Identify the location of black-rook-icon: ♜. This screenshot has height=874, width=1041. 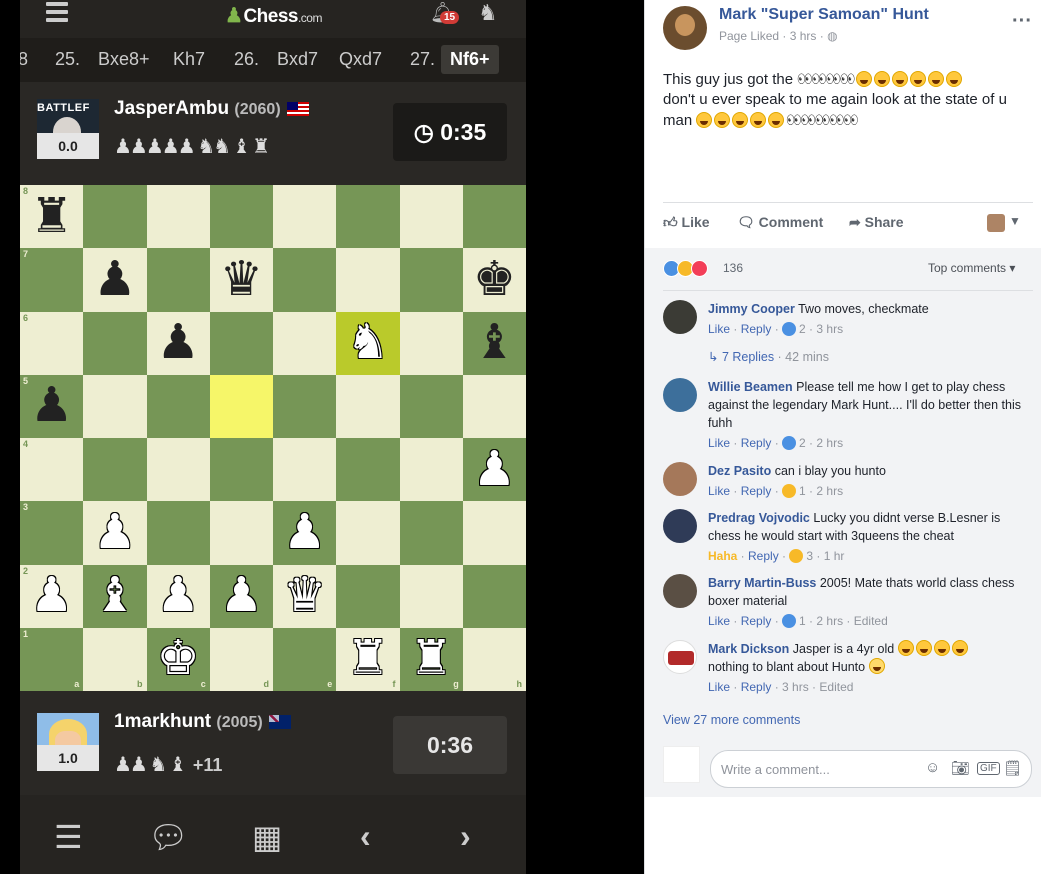
(51, 216).